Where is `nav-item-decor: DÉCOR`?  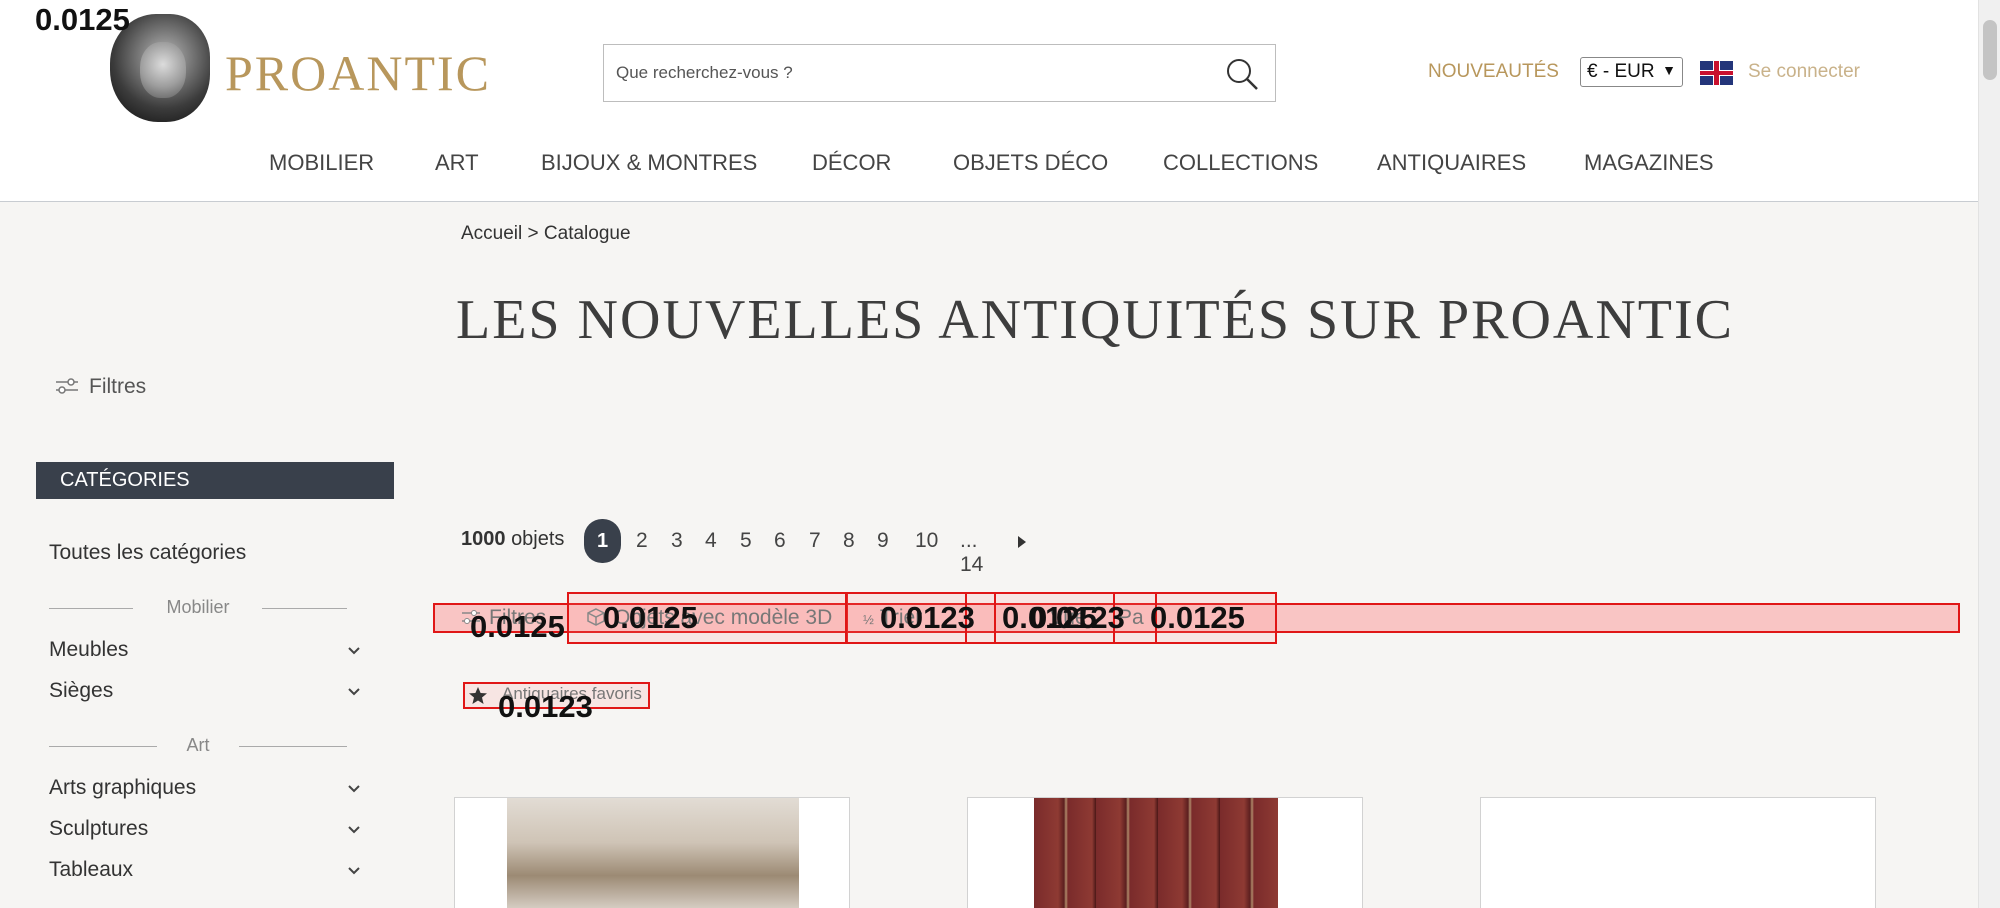
nav-item-decor: DÉCOR is located at coordinates (851, 163).